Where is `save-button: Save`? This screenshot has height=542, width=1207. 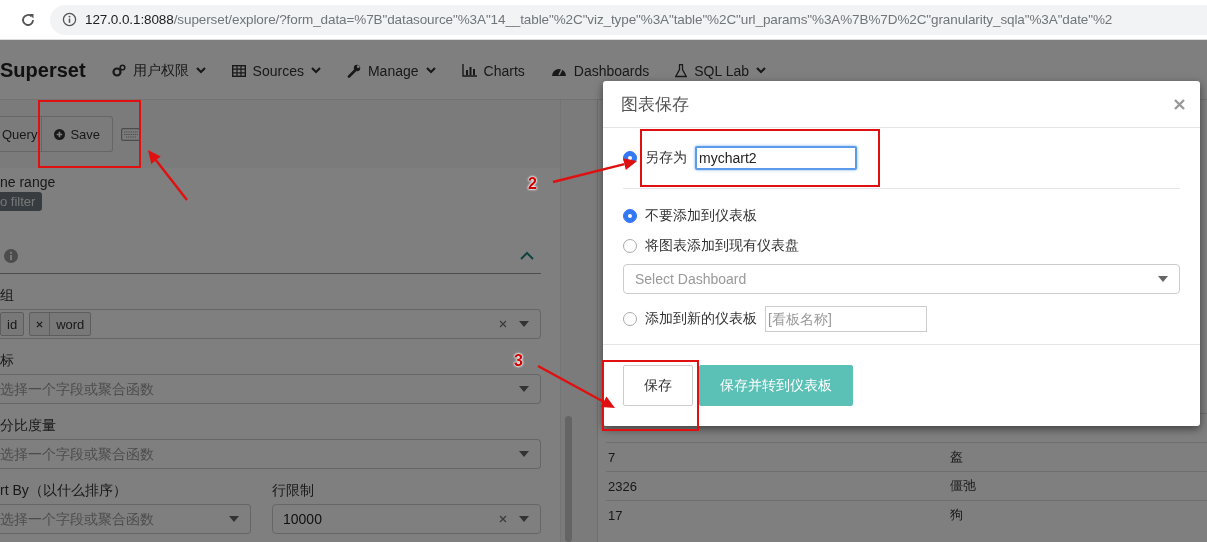 save-button: Save is located at coordinates (78, 134).